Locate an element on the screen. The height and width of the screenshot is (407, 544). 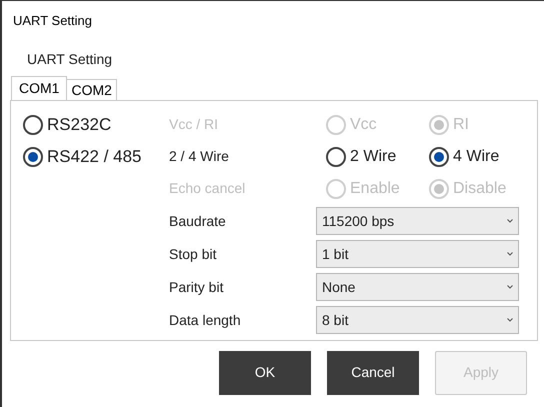
field-label: Echo cancel is located at coordinates (207, 188).